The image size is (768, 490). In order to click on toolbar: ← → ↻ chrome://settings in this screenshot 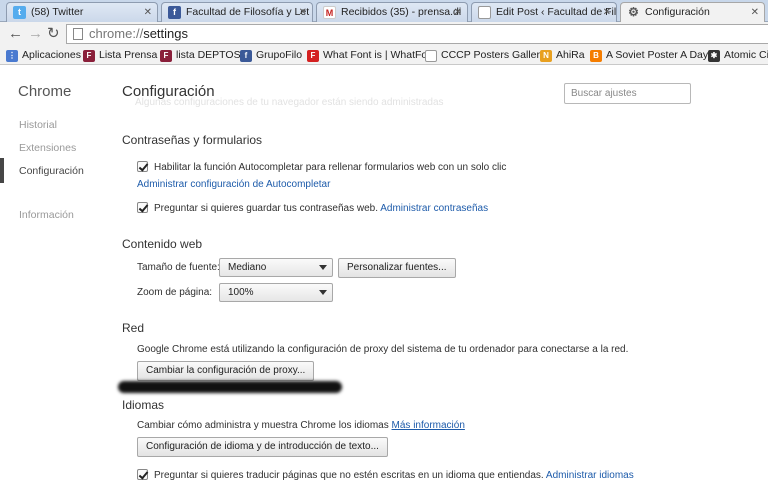, I will do `click(384, 34)`.